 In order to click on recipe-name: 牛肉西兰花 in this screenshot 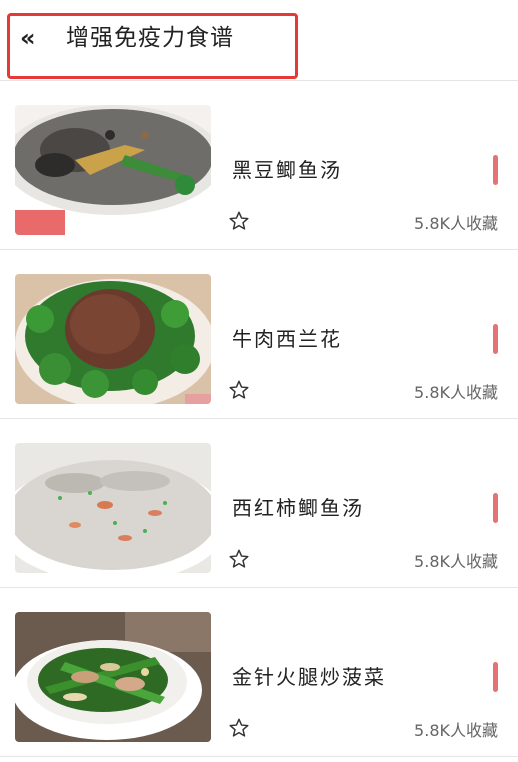, I will do `click(287, 339)`.